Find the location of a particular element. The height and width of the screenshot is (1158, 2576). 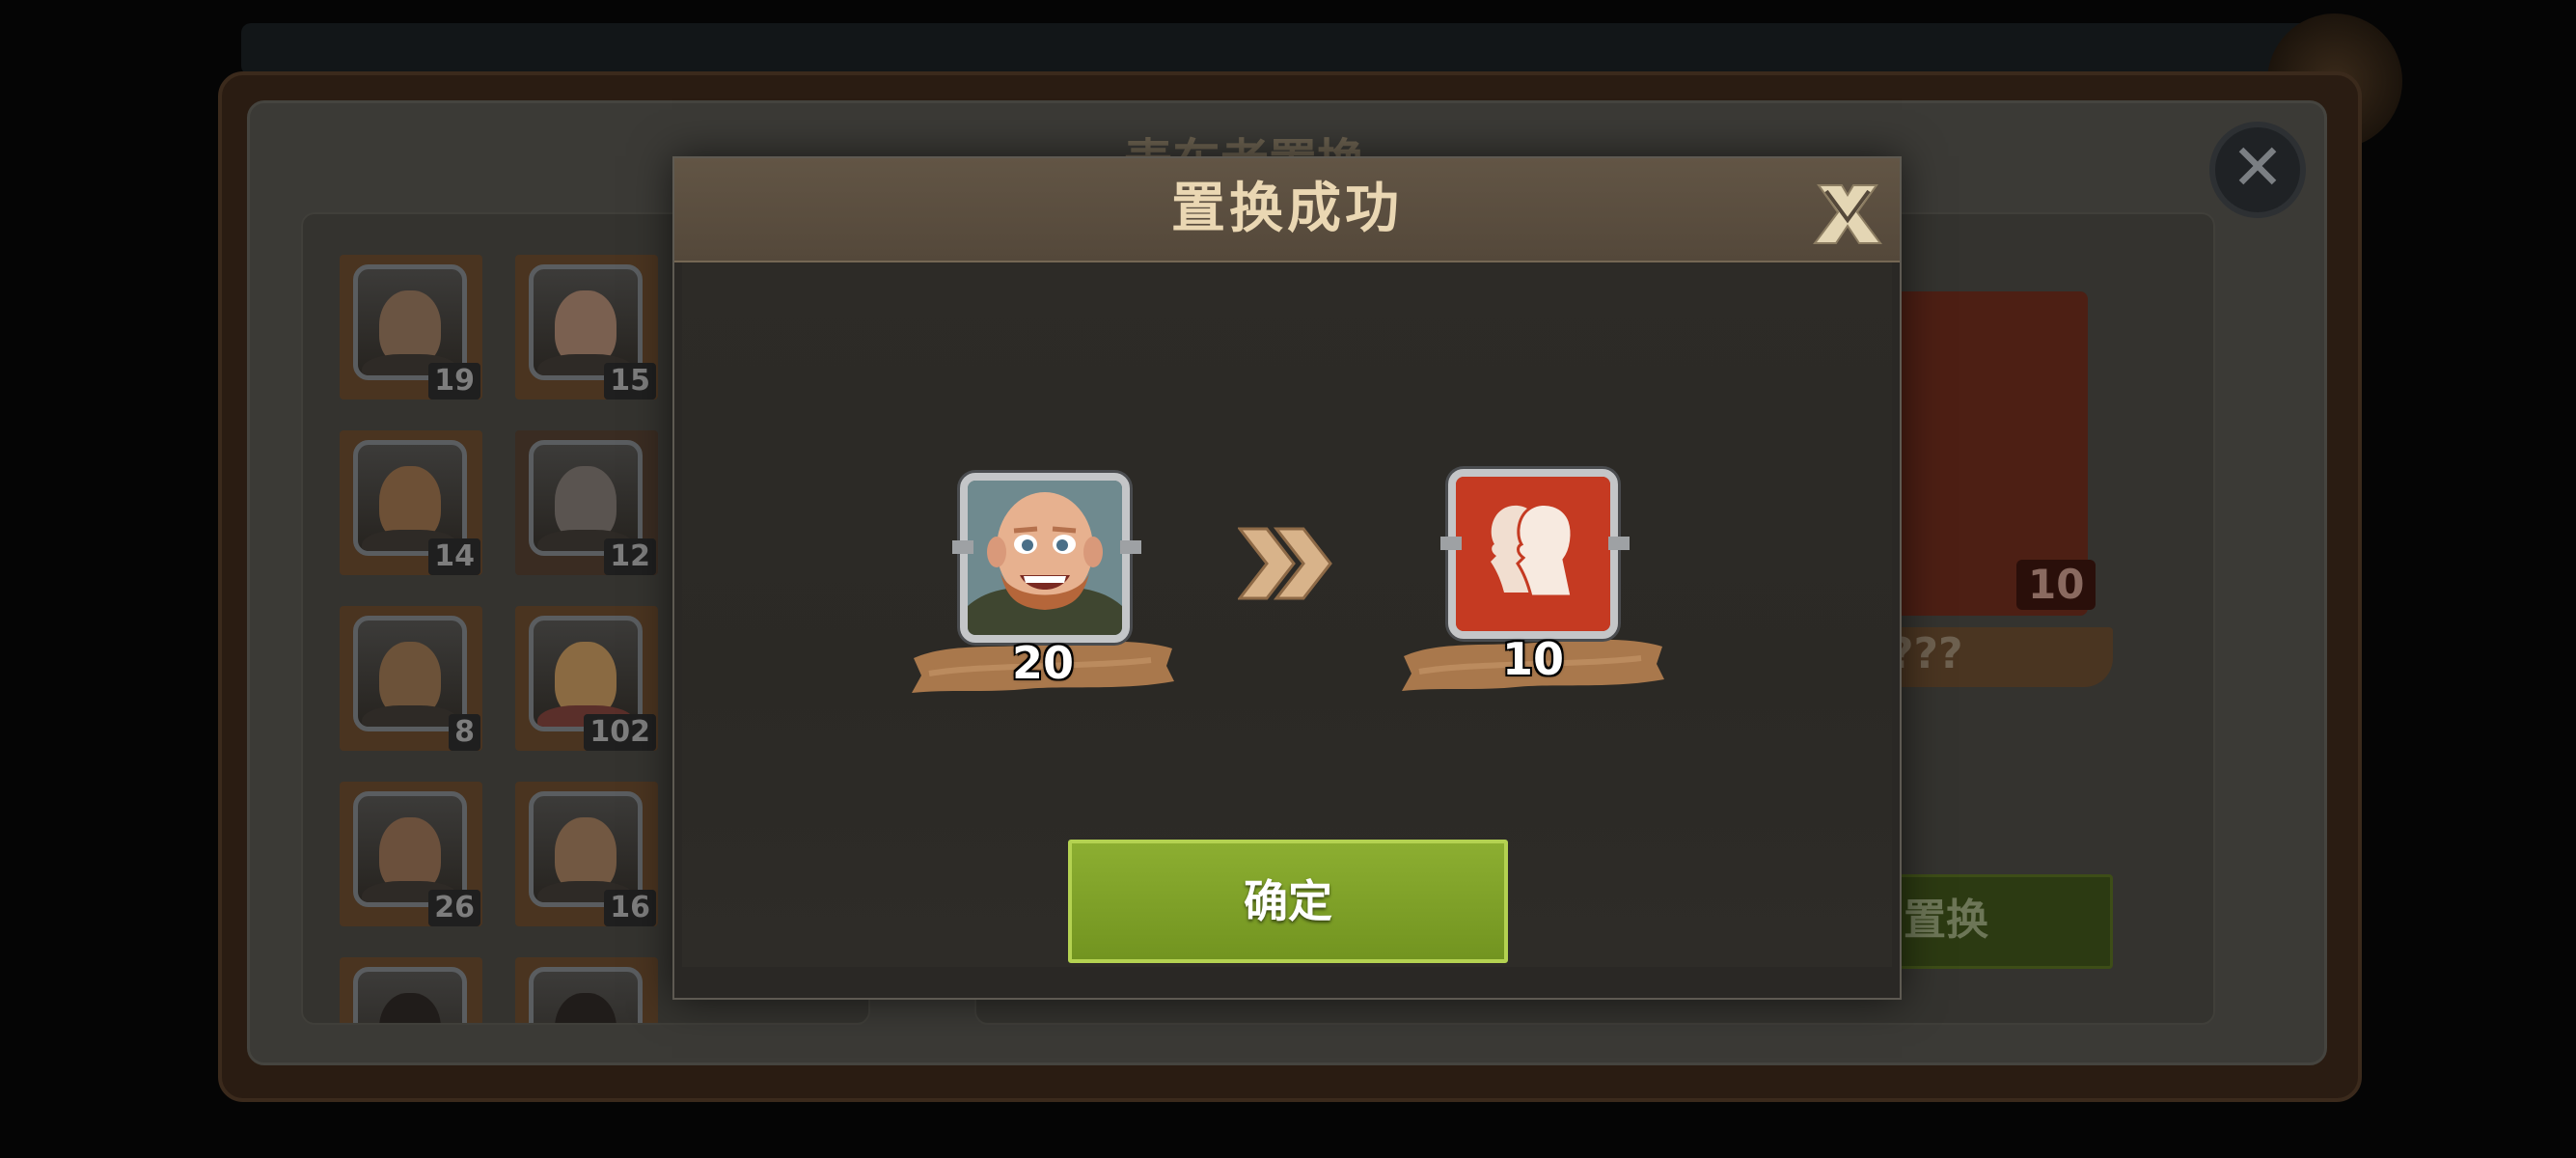

hero-slot: 15 is located at coordinates (587, 327).